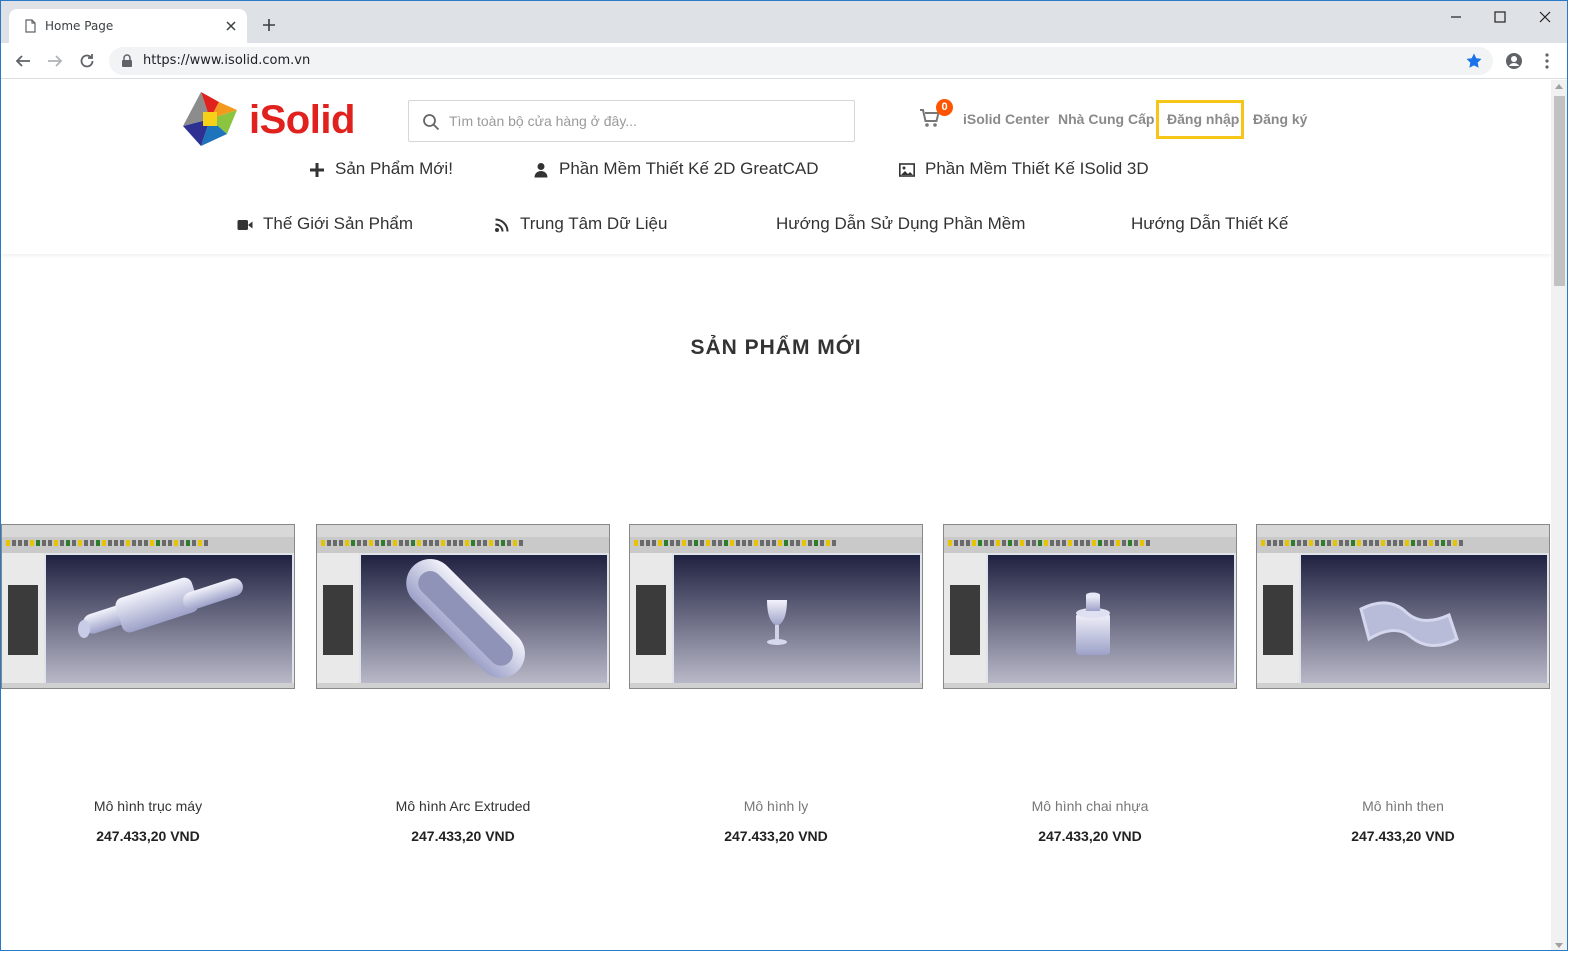 The height and width of the screenshot is (957, 1578). What do you see at coordinates (1106, 119) in the screenshot?
I see `suppliers-link: Nhà Cung Cấp` at bounding box center [1106, 119].